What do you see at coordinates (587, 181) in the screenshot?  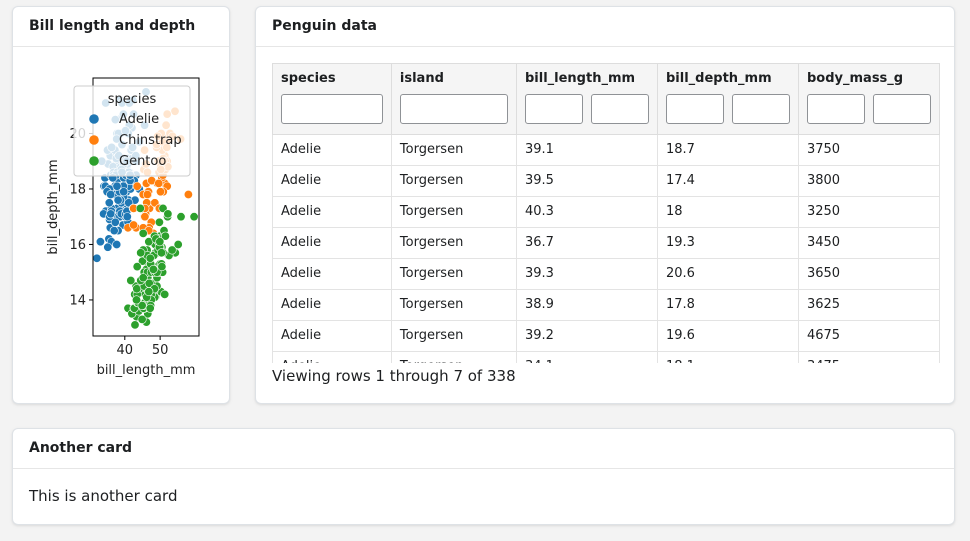 I see `table-cell: 39.5` at bounding box center [587, 181].